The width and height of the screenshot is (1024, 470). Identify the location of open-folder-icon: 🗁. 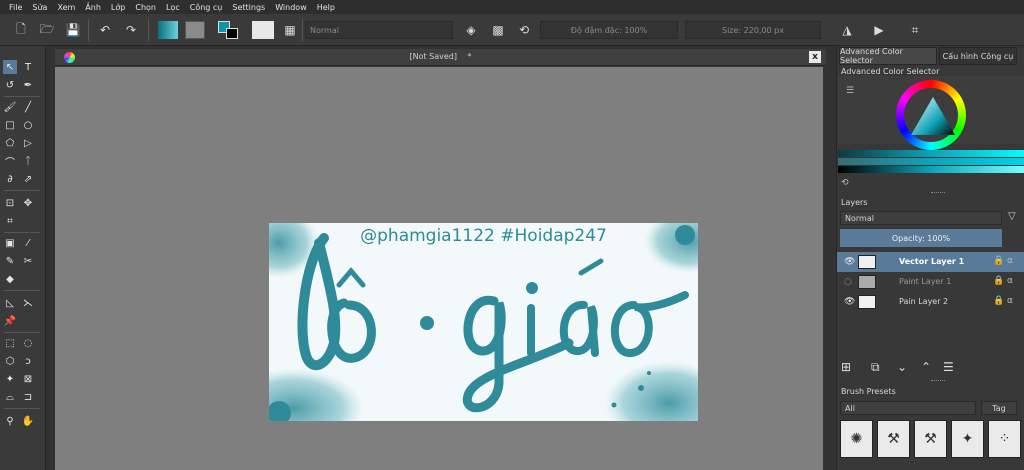
(47, 30).